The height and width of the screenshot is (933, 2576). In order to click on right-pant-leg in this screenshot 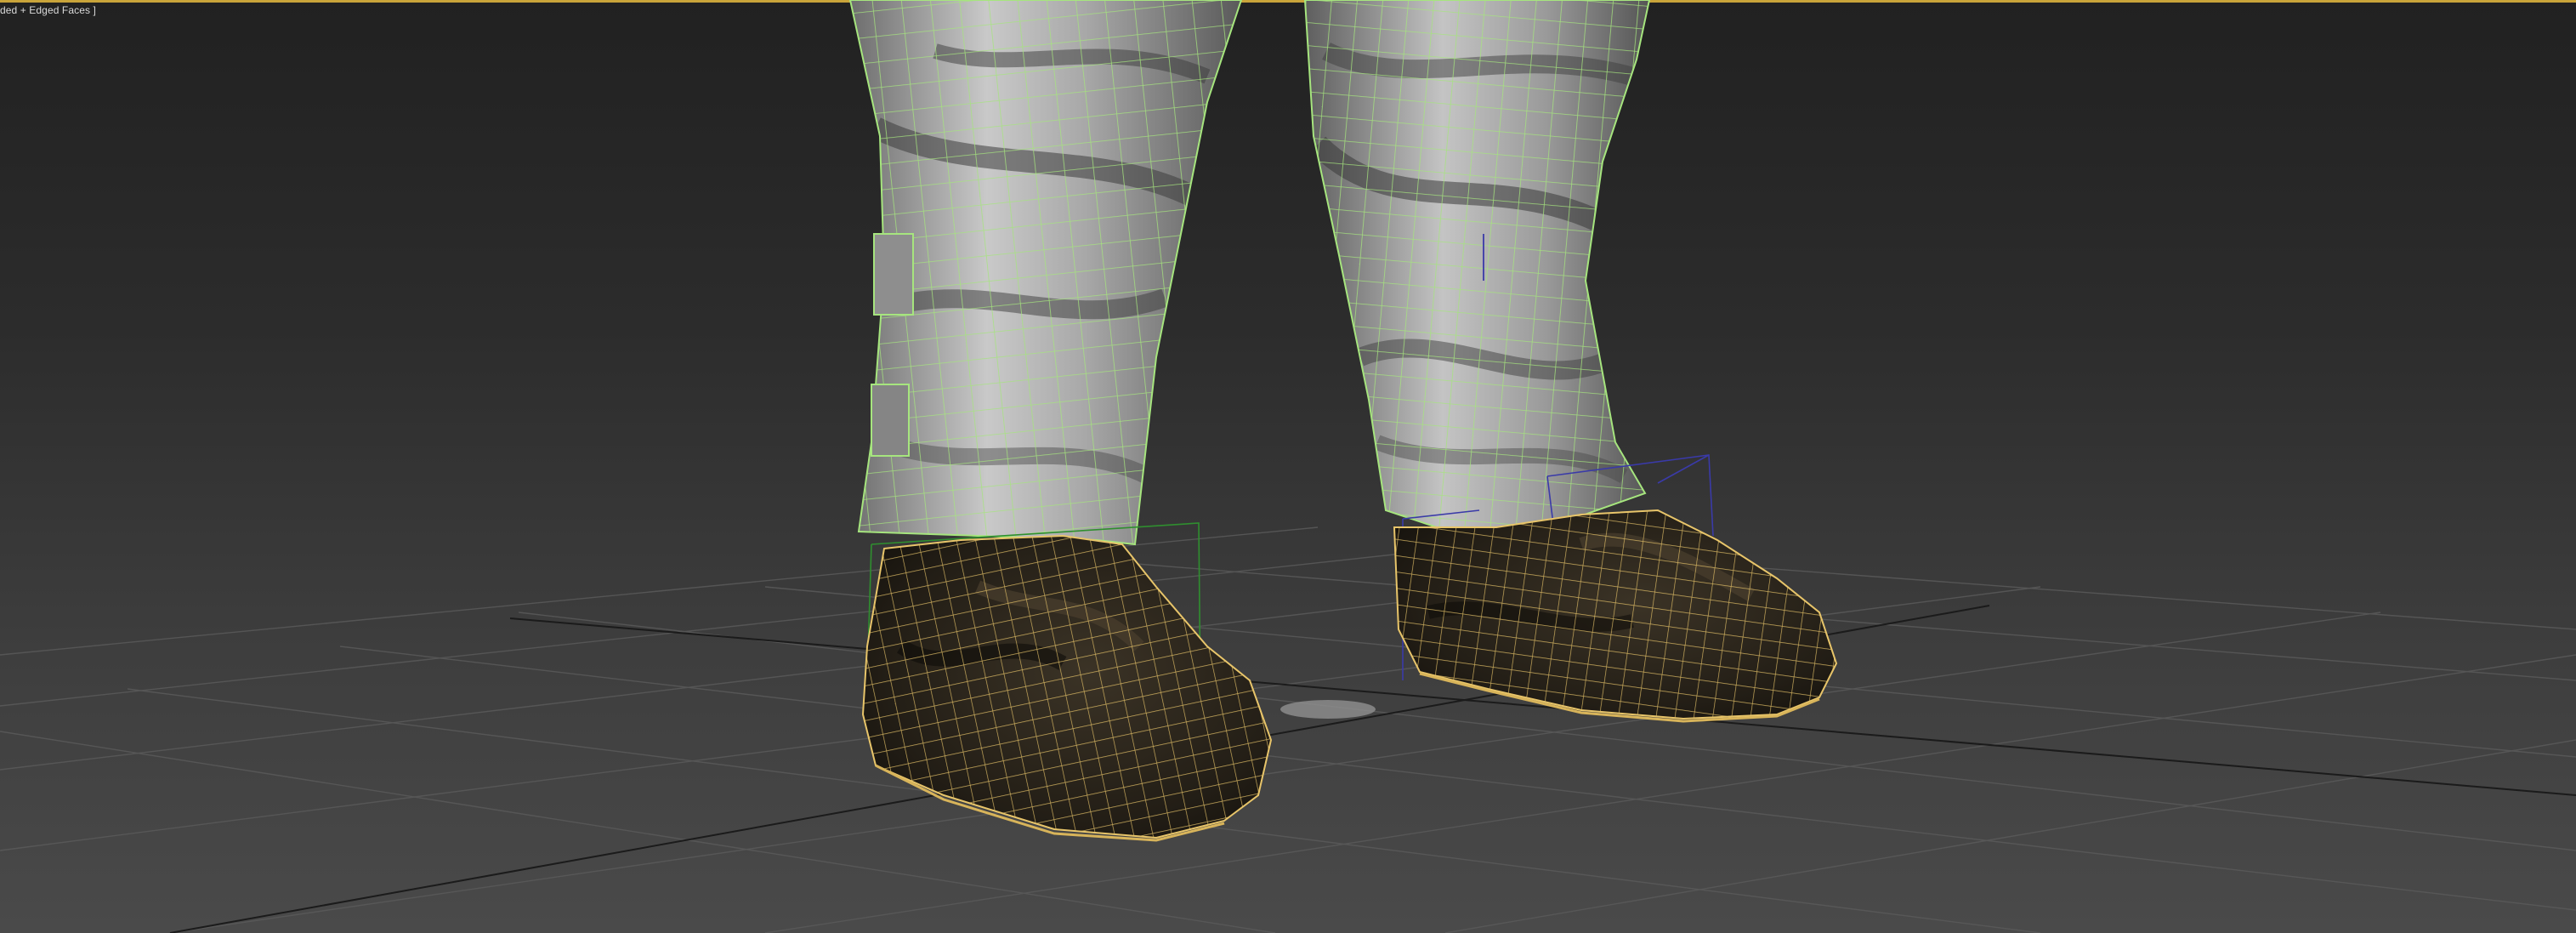, I will do `click(1475, 272)`.